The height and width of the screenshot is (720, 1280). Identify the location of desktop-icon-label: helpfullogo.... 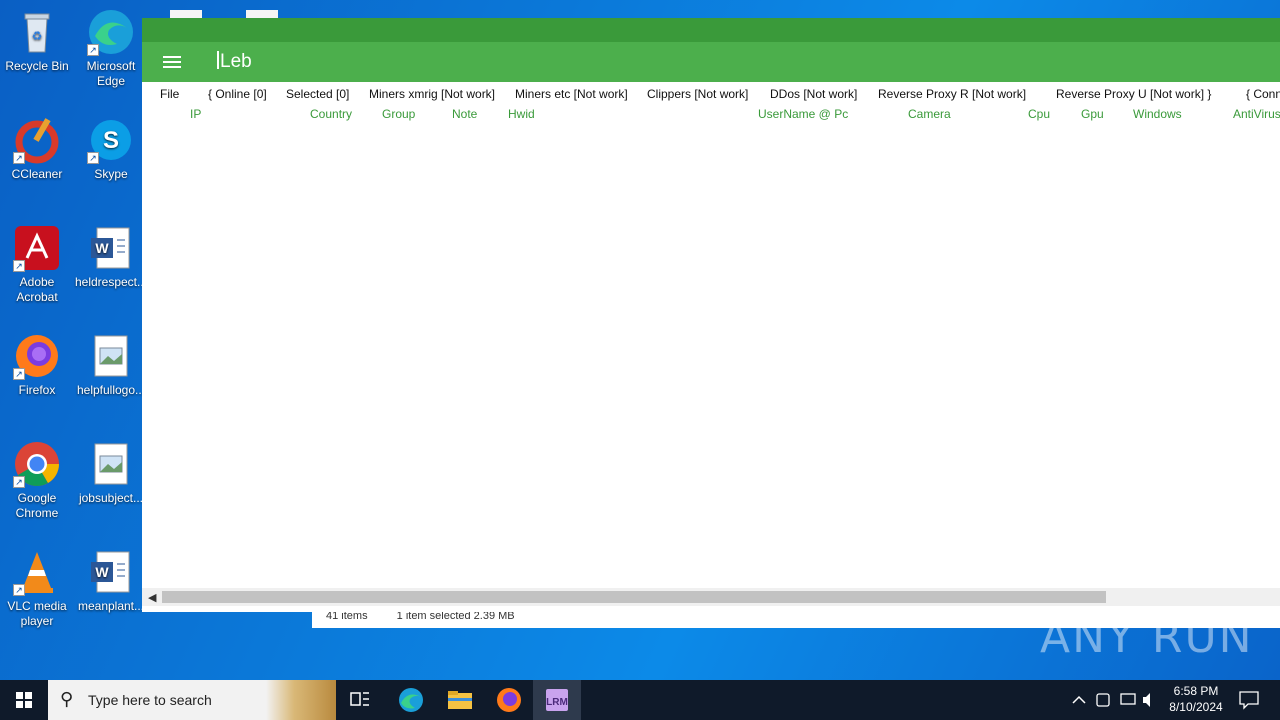
(111, 390).